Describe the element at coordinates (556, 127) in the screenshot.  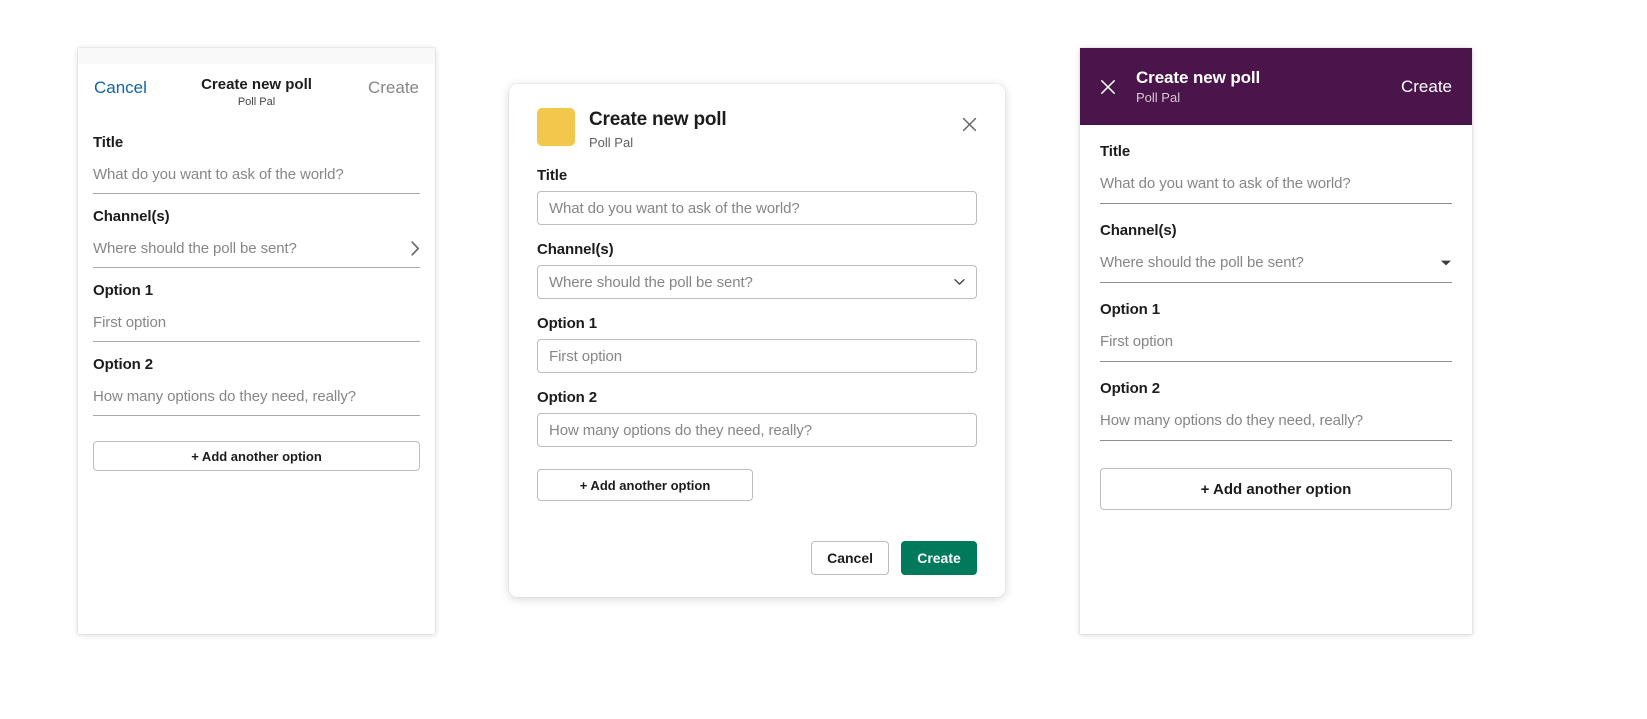
I see `app-icon` at that location.